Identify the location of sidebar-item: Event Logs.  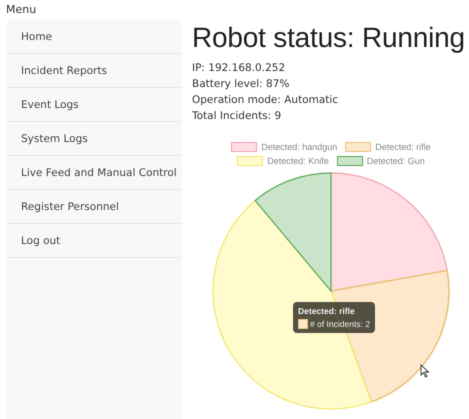
(94, 105).